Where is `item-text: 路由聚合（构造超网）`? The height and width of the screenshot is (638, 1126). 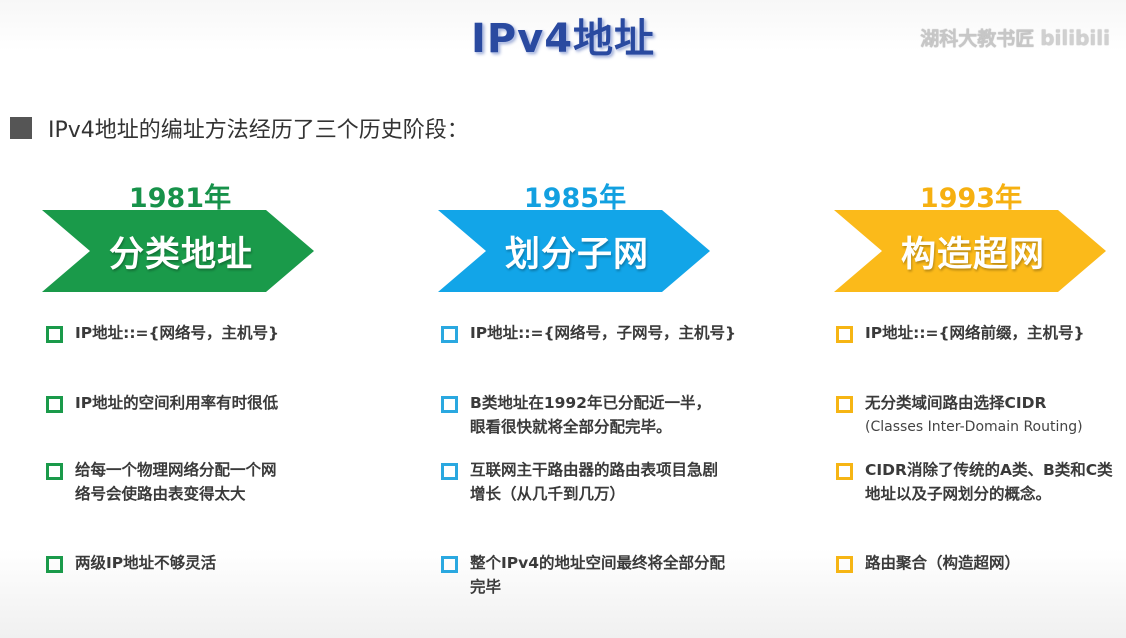
item-text: 路由聚合（构造超网） is located at coordinates (943, 563).